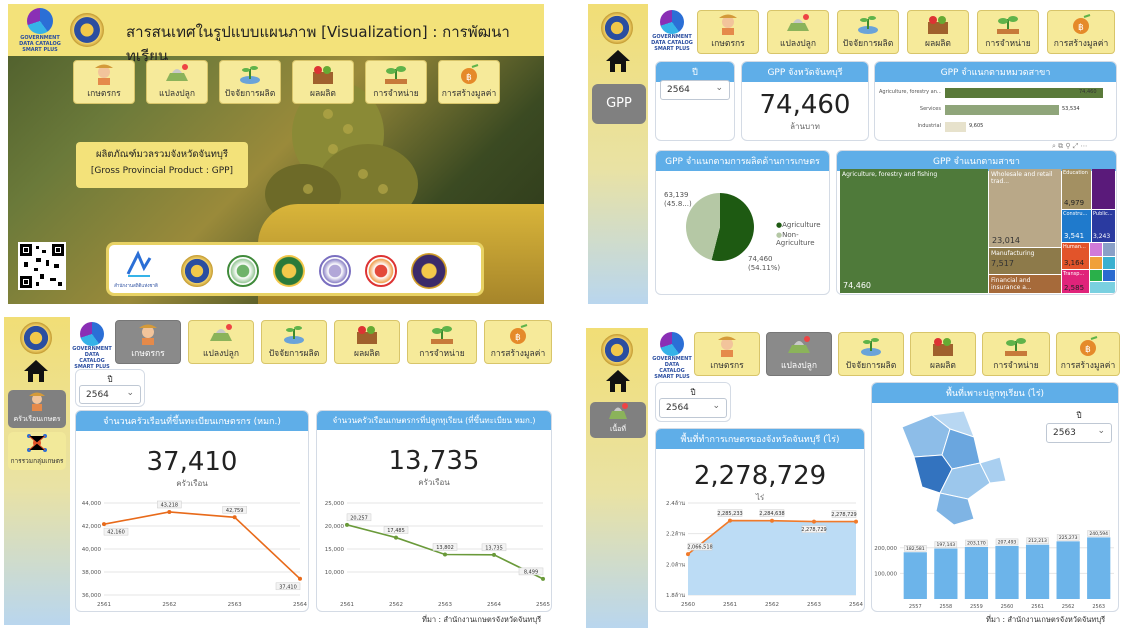 Image resolution: width=1123 pixels, height=630 pixels. What do you see at coordinates (295, 269) in the screenshot?
I see `logo-strip: สำนักงานสถิติแห่งชาติ` at bounding box center [295, 269].